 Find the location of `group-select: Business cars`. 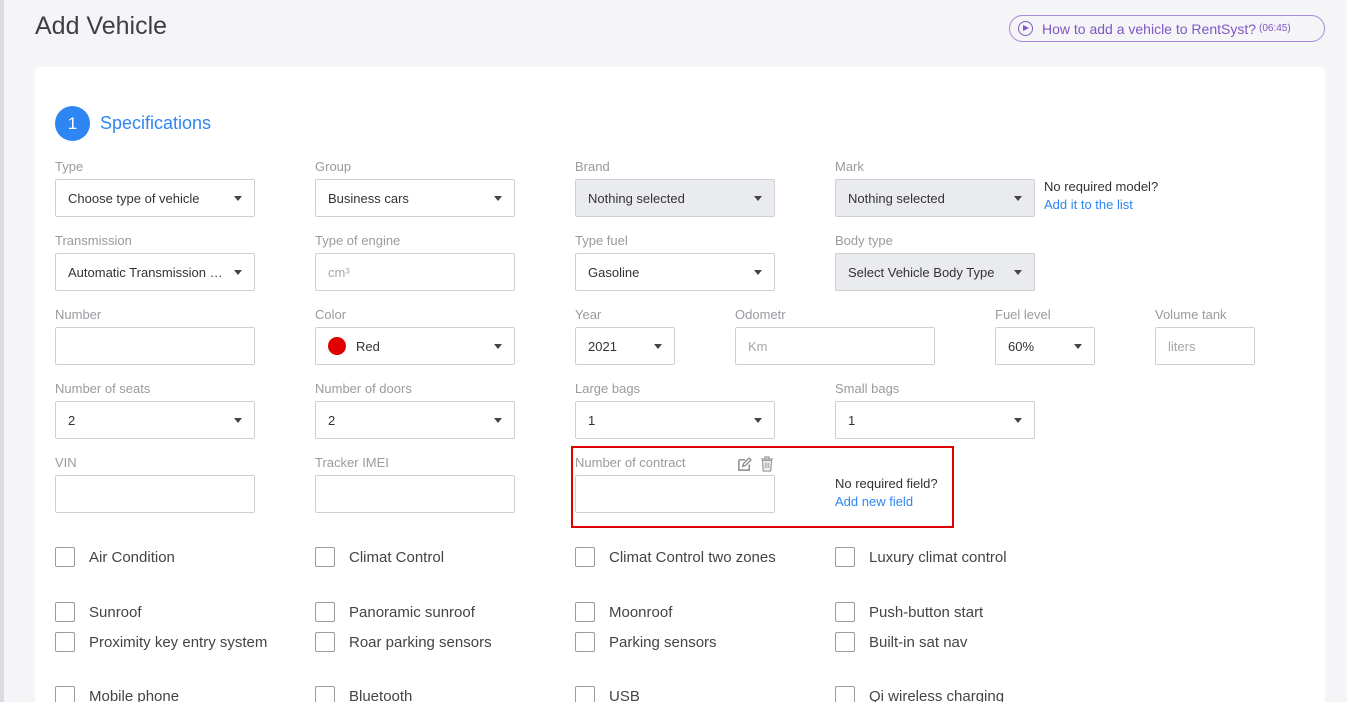

group-select: Business cars is located at coordinates (415, 198).